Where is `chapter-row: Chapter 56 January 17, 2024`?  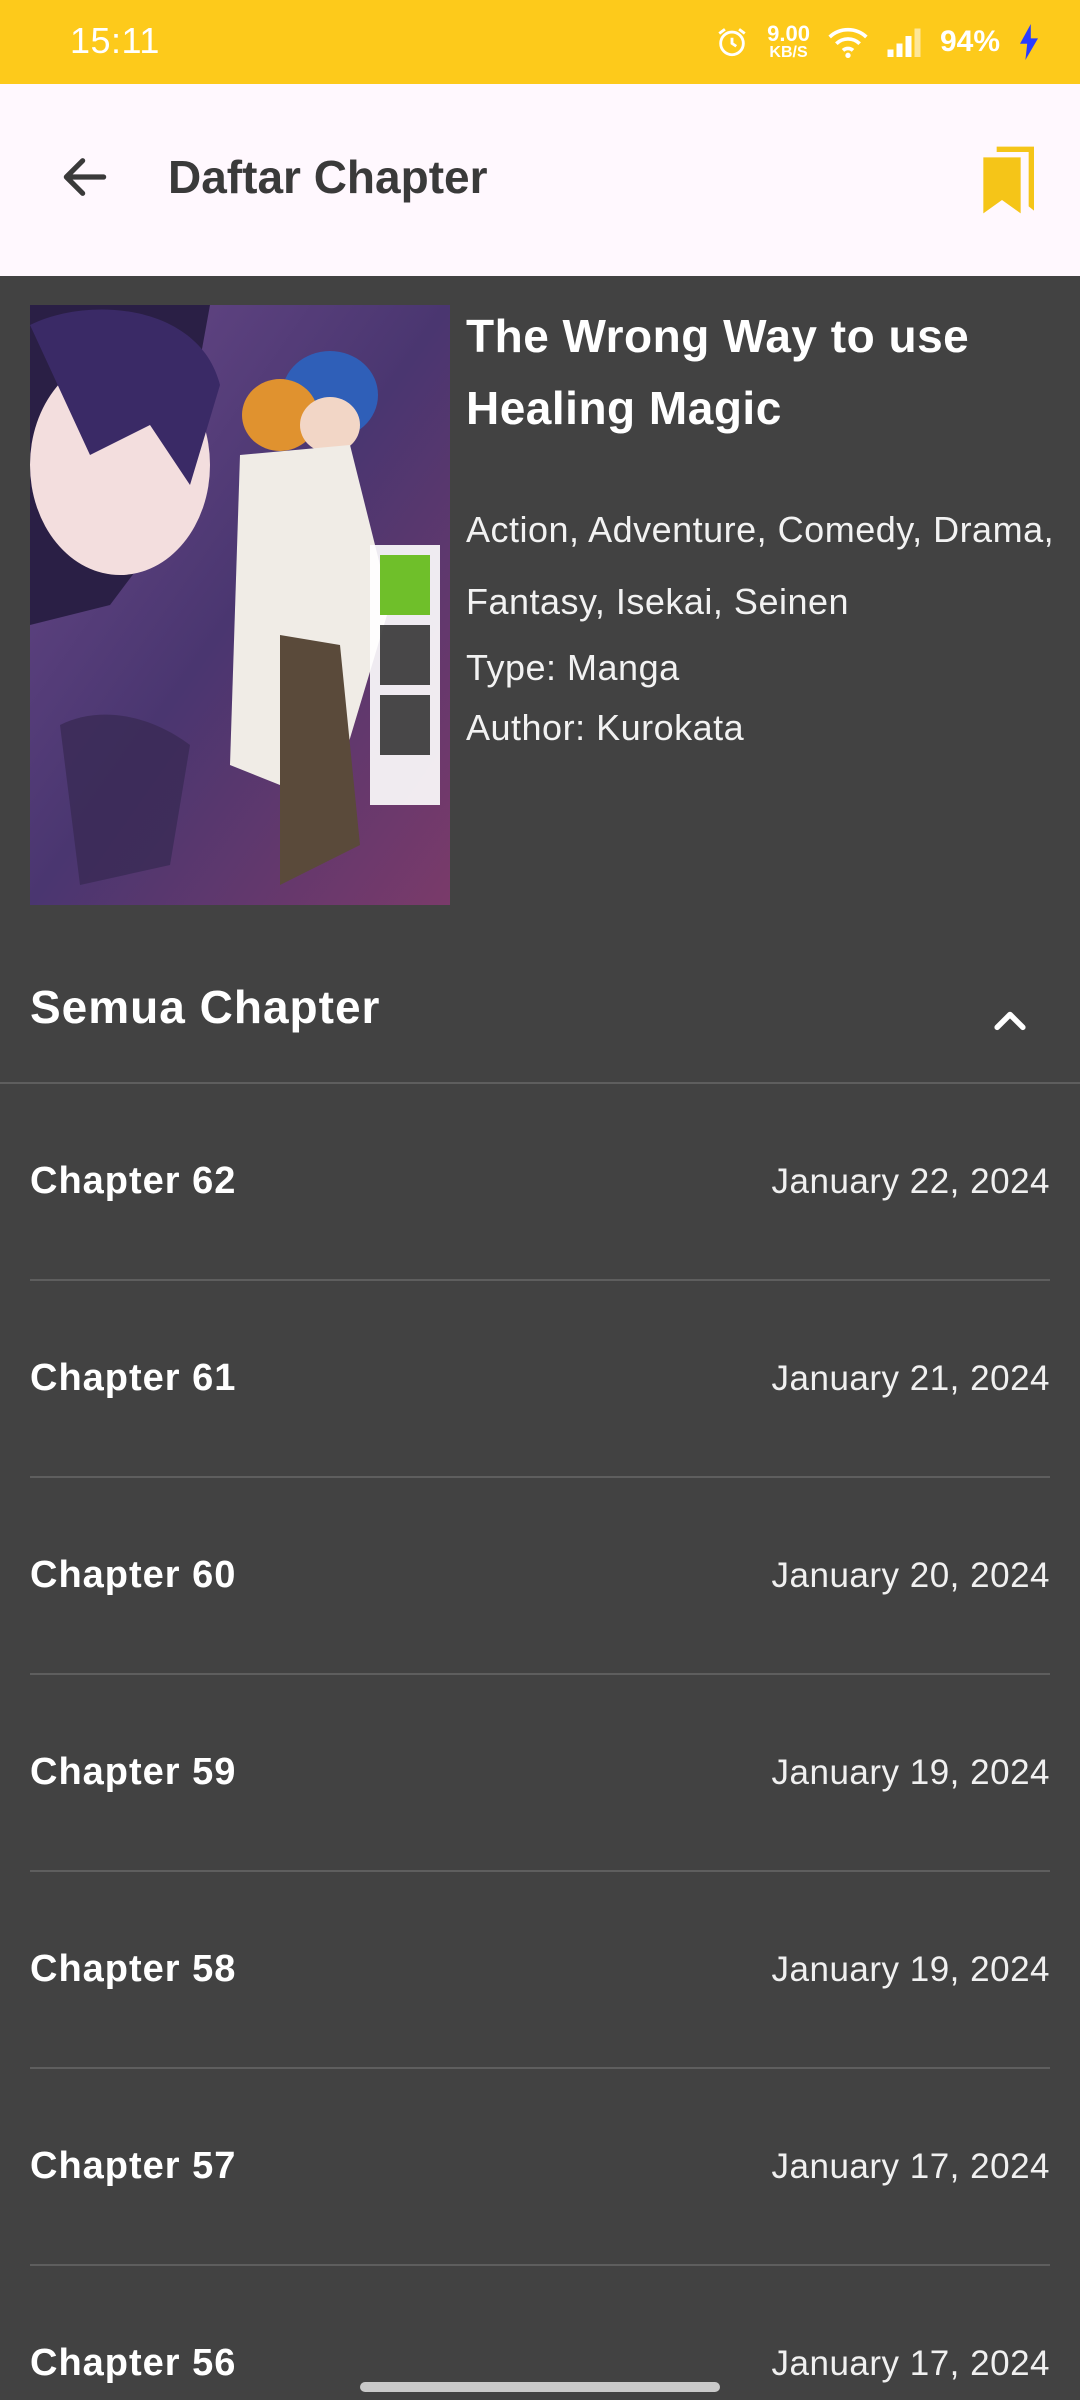 chapter-row: Chapter 56 January 17, 2024 is located at coordinates (540, 2333).